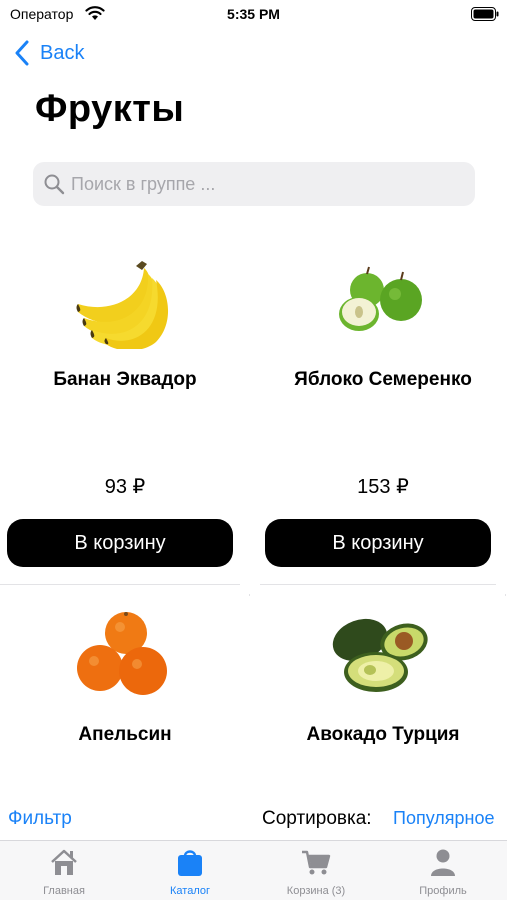 This screenshot has width=507, height=900. I want to click on tab-bar: Главная Каталог Корзина (3) Профиль, so click(253, 870).